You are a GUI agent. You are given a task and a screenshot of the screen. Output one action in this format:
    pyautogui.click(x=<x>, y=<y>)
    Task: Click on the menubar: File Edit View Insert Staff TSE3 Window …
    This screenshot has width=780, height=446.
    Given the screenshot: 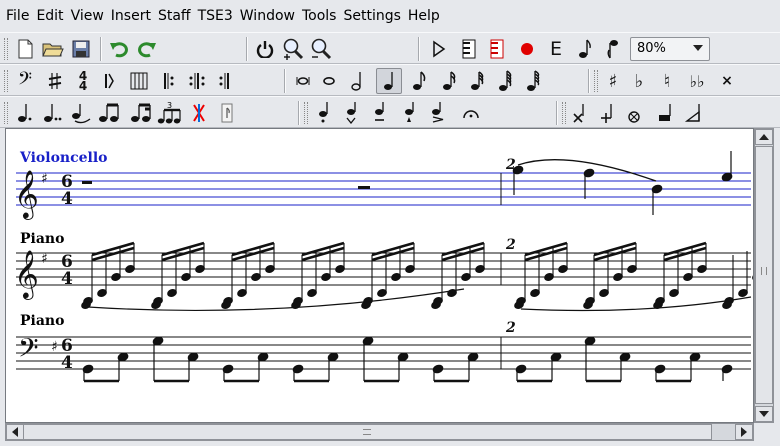 What is the action you would take?
    pyautogui.click(x=390, y=16)
    